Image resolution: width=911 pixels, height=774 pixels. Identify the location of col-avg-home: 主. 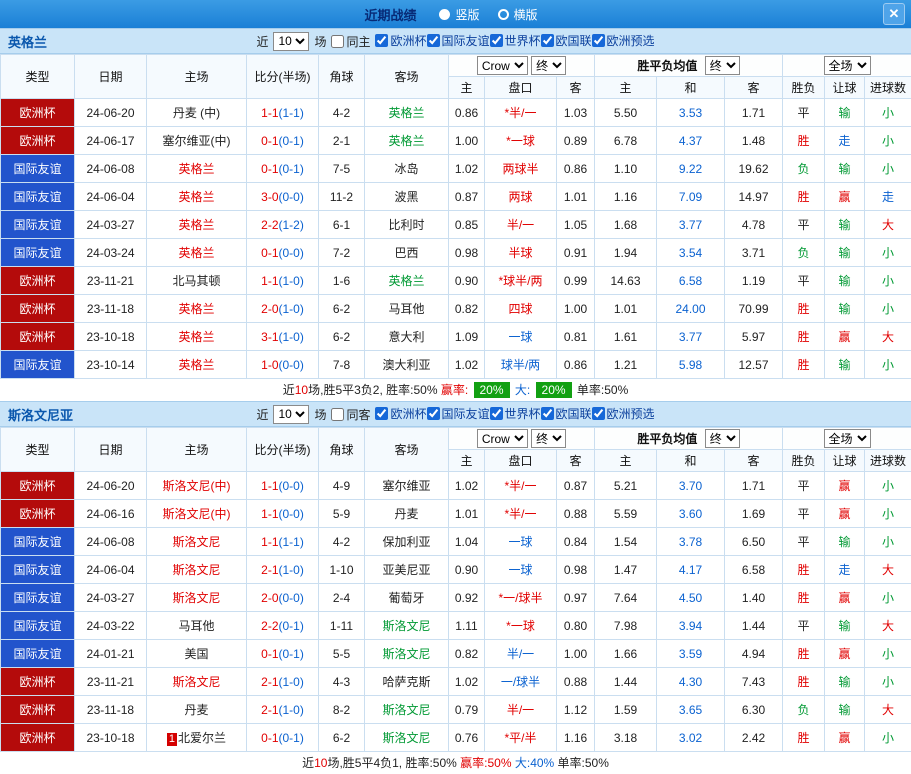
(626, 88).